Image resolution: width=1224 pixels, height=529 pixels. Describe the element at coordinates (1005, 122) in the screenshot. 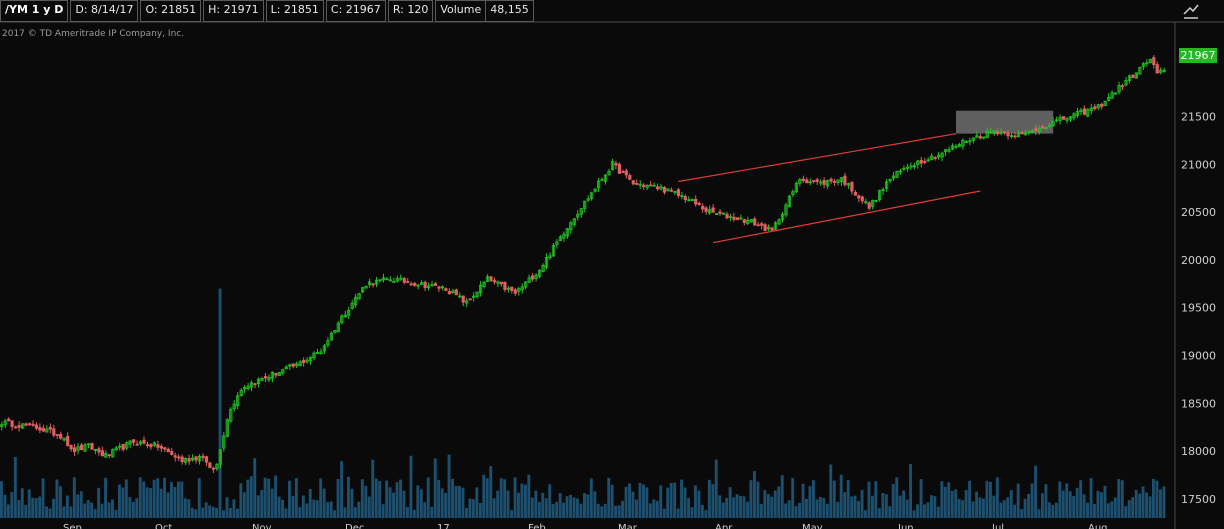

I see `consolidation-box` at that location.